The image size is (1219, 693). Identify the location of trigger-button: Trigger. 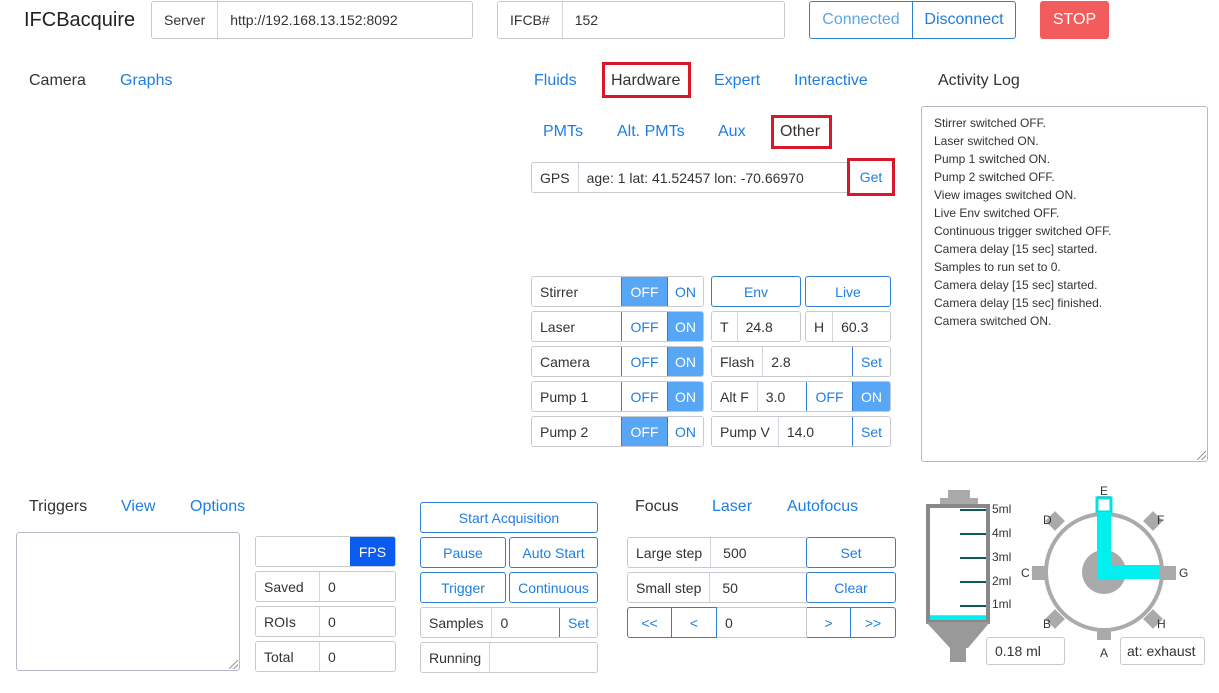
(463, 587).